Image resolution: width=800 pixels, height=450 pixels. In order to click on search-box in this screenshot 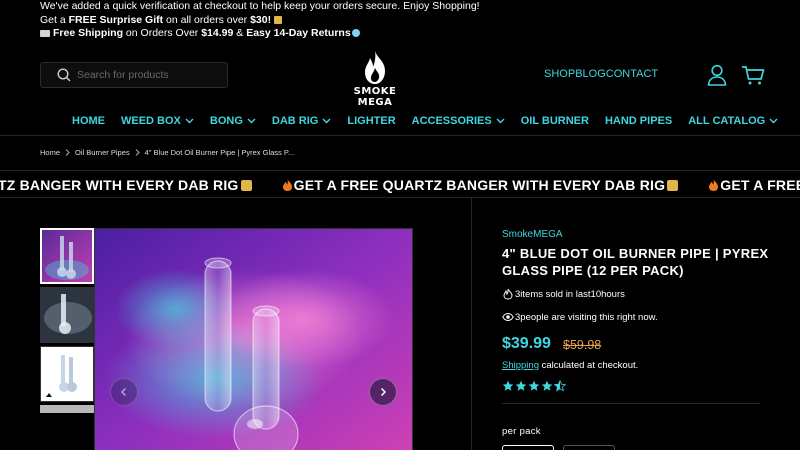, I will do `click(134, 75)`.